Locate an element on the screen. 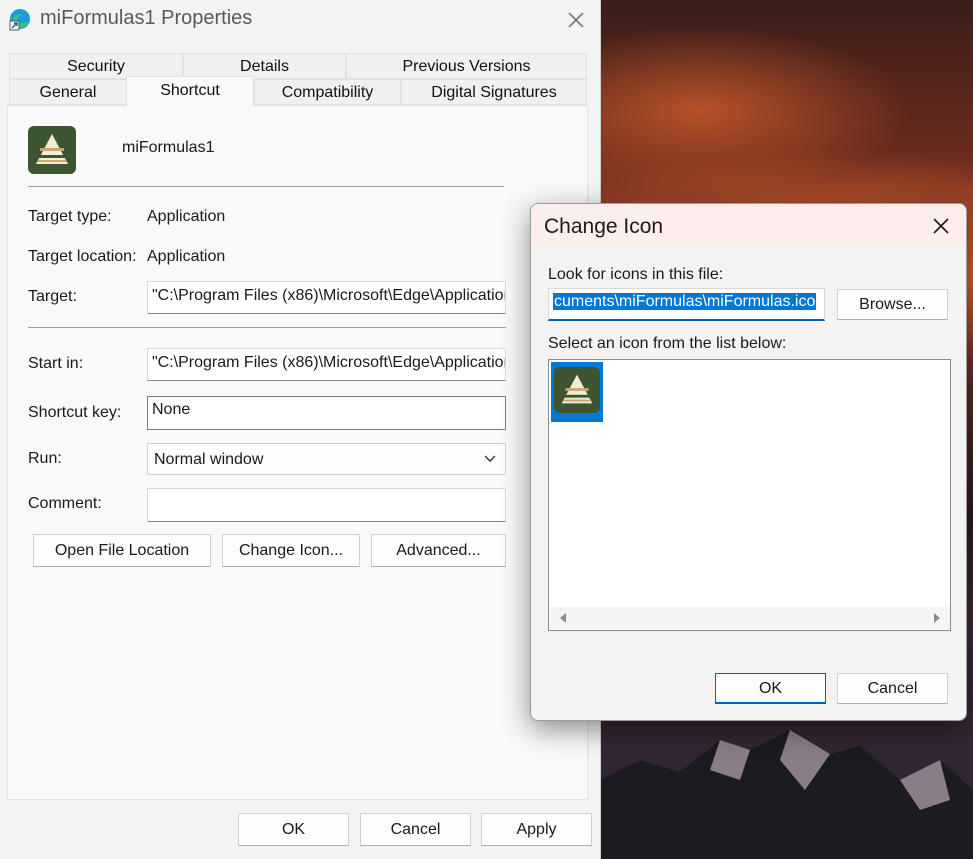  dialog-ok-button: OK is located at coordinates (770, 688).